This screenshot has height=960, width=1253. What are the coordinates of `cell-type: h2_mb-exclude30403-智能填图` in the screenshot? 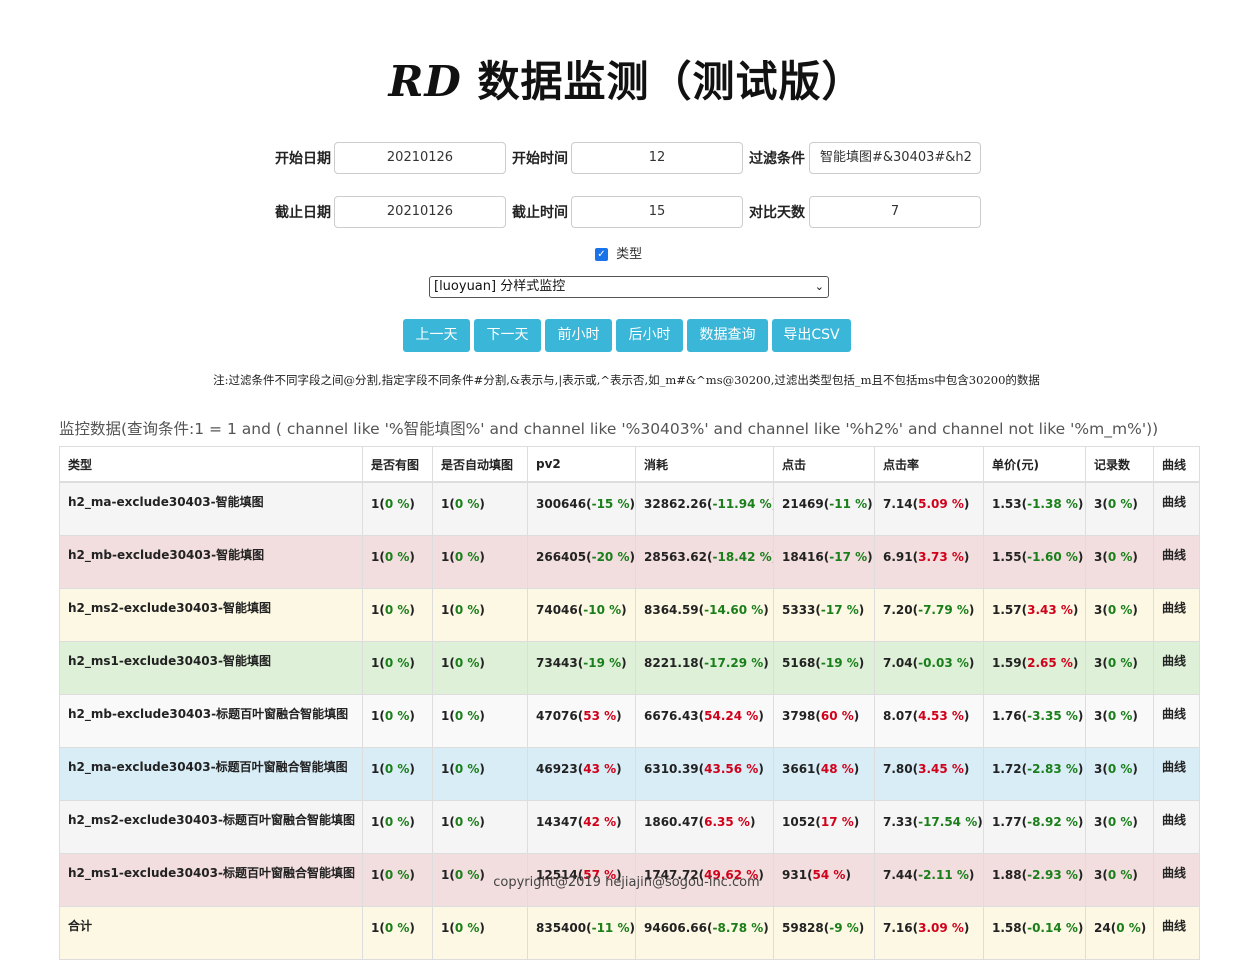 It's located at (211, 562).